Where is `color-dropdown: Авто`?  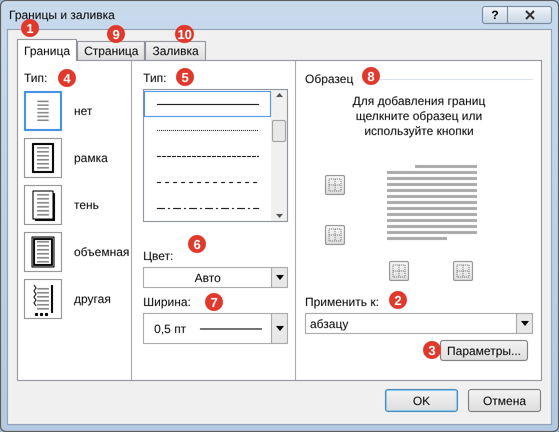 color-dropdown: Авто is located at coordinates (215, 277).